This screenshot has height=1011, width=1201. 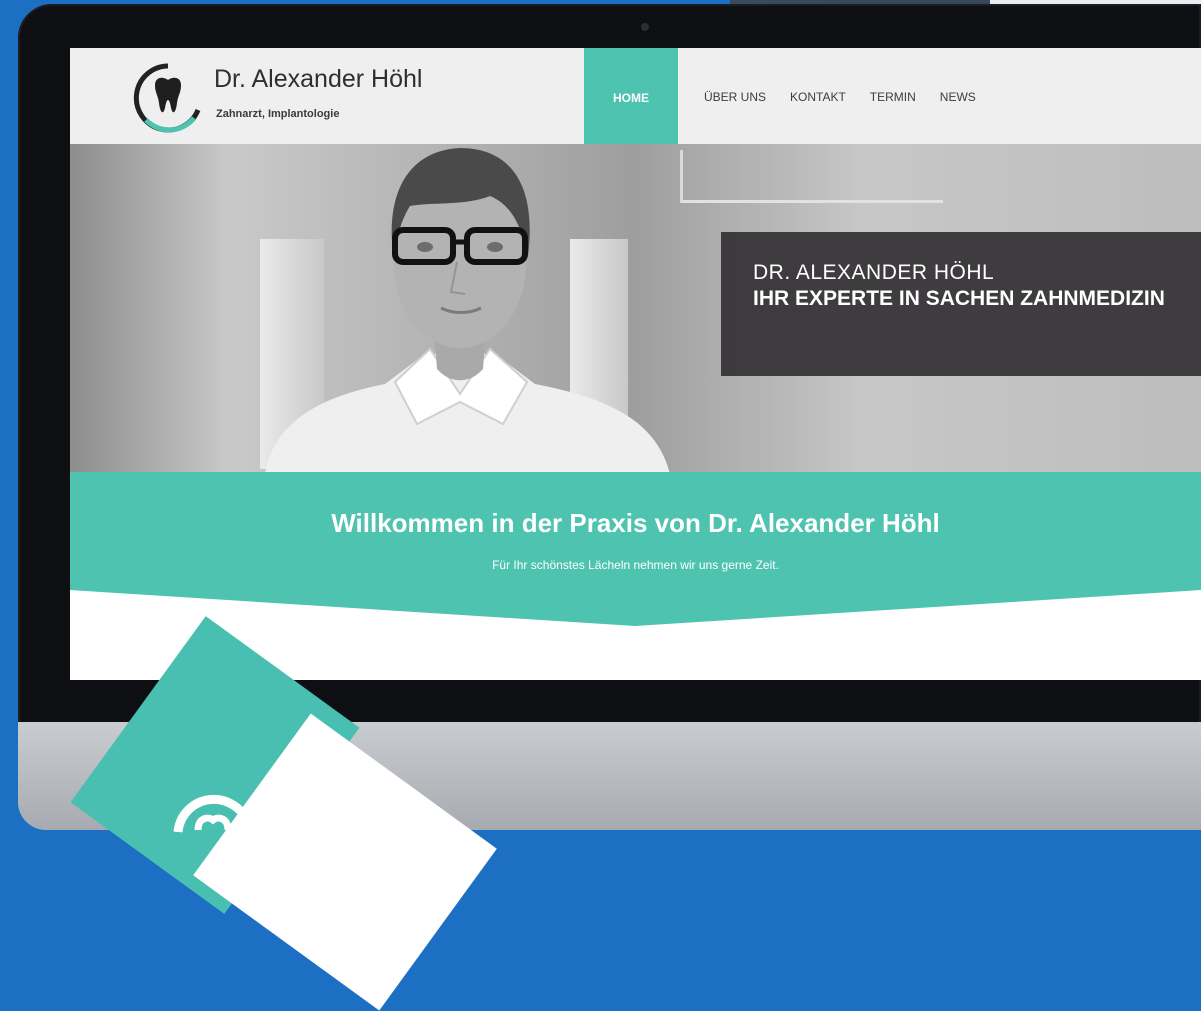 What do you see at coordinates (213, 813) in the screenshot?
I see `card-tooth-icon` at bounding box center [213, 813].